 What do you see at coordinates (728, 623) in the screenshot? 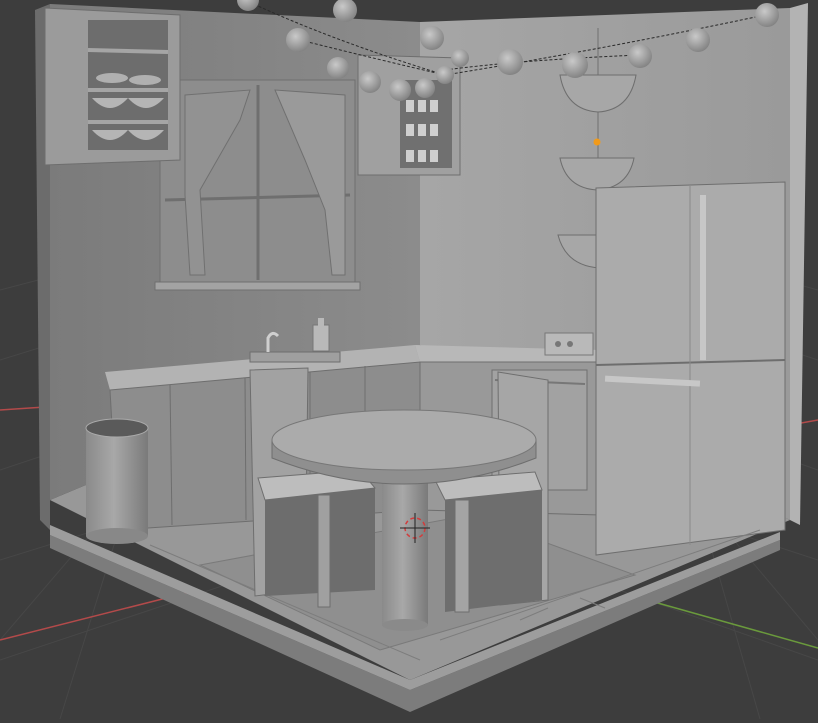
I see `y-axis-line` at bounding box center [728, 623].